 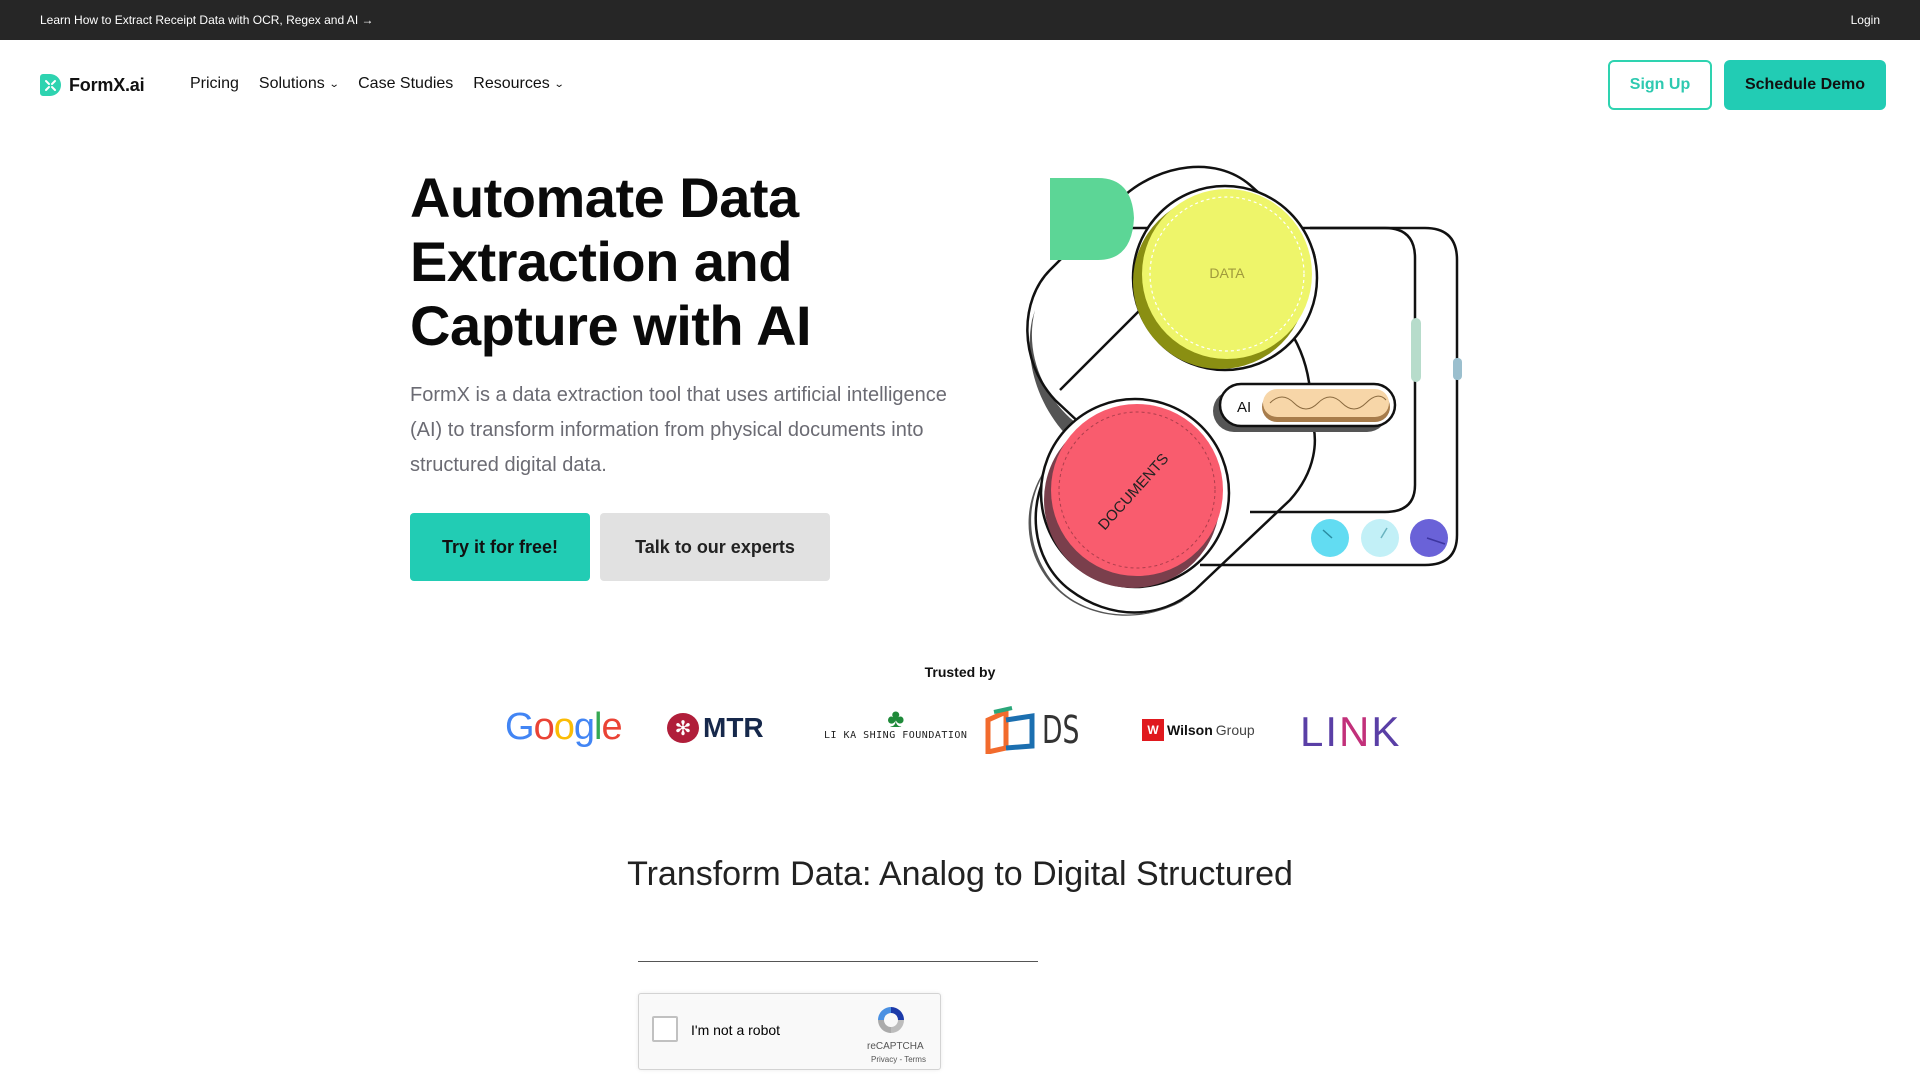 What do you see at coordinates (1135, 493) in the screenshot?
I see `documents-circle: DOCUMENTS` at bounding box center [1135, 493].